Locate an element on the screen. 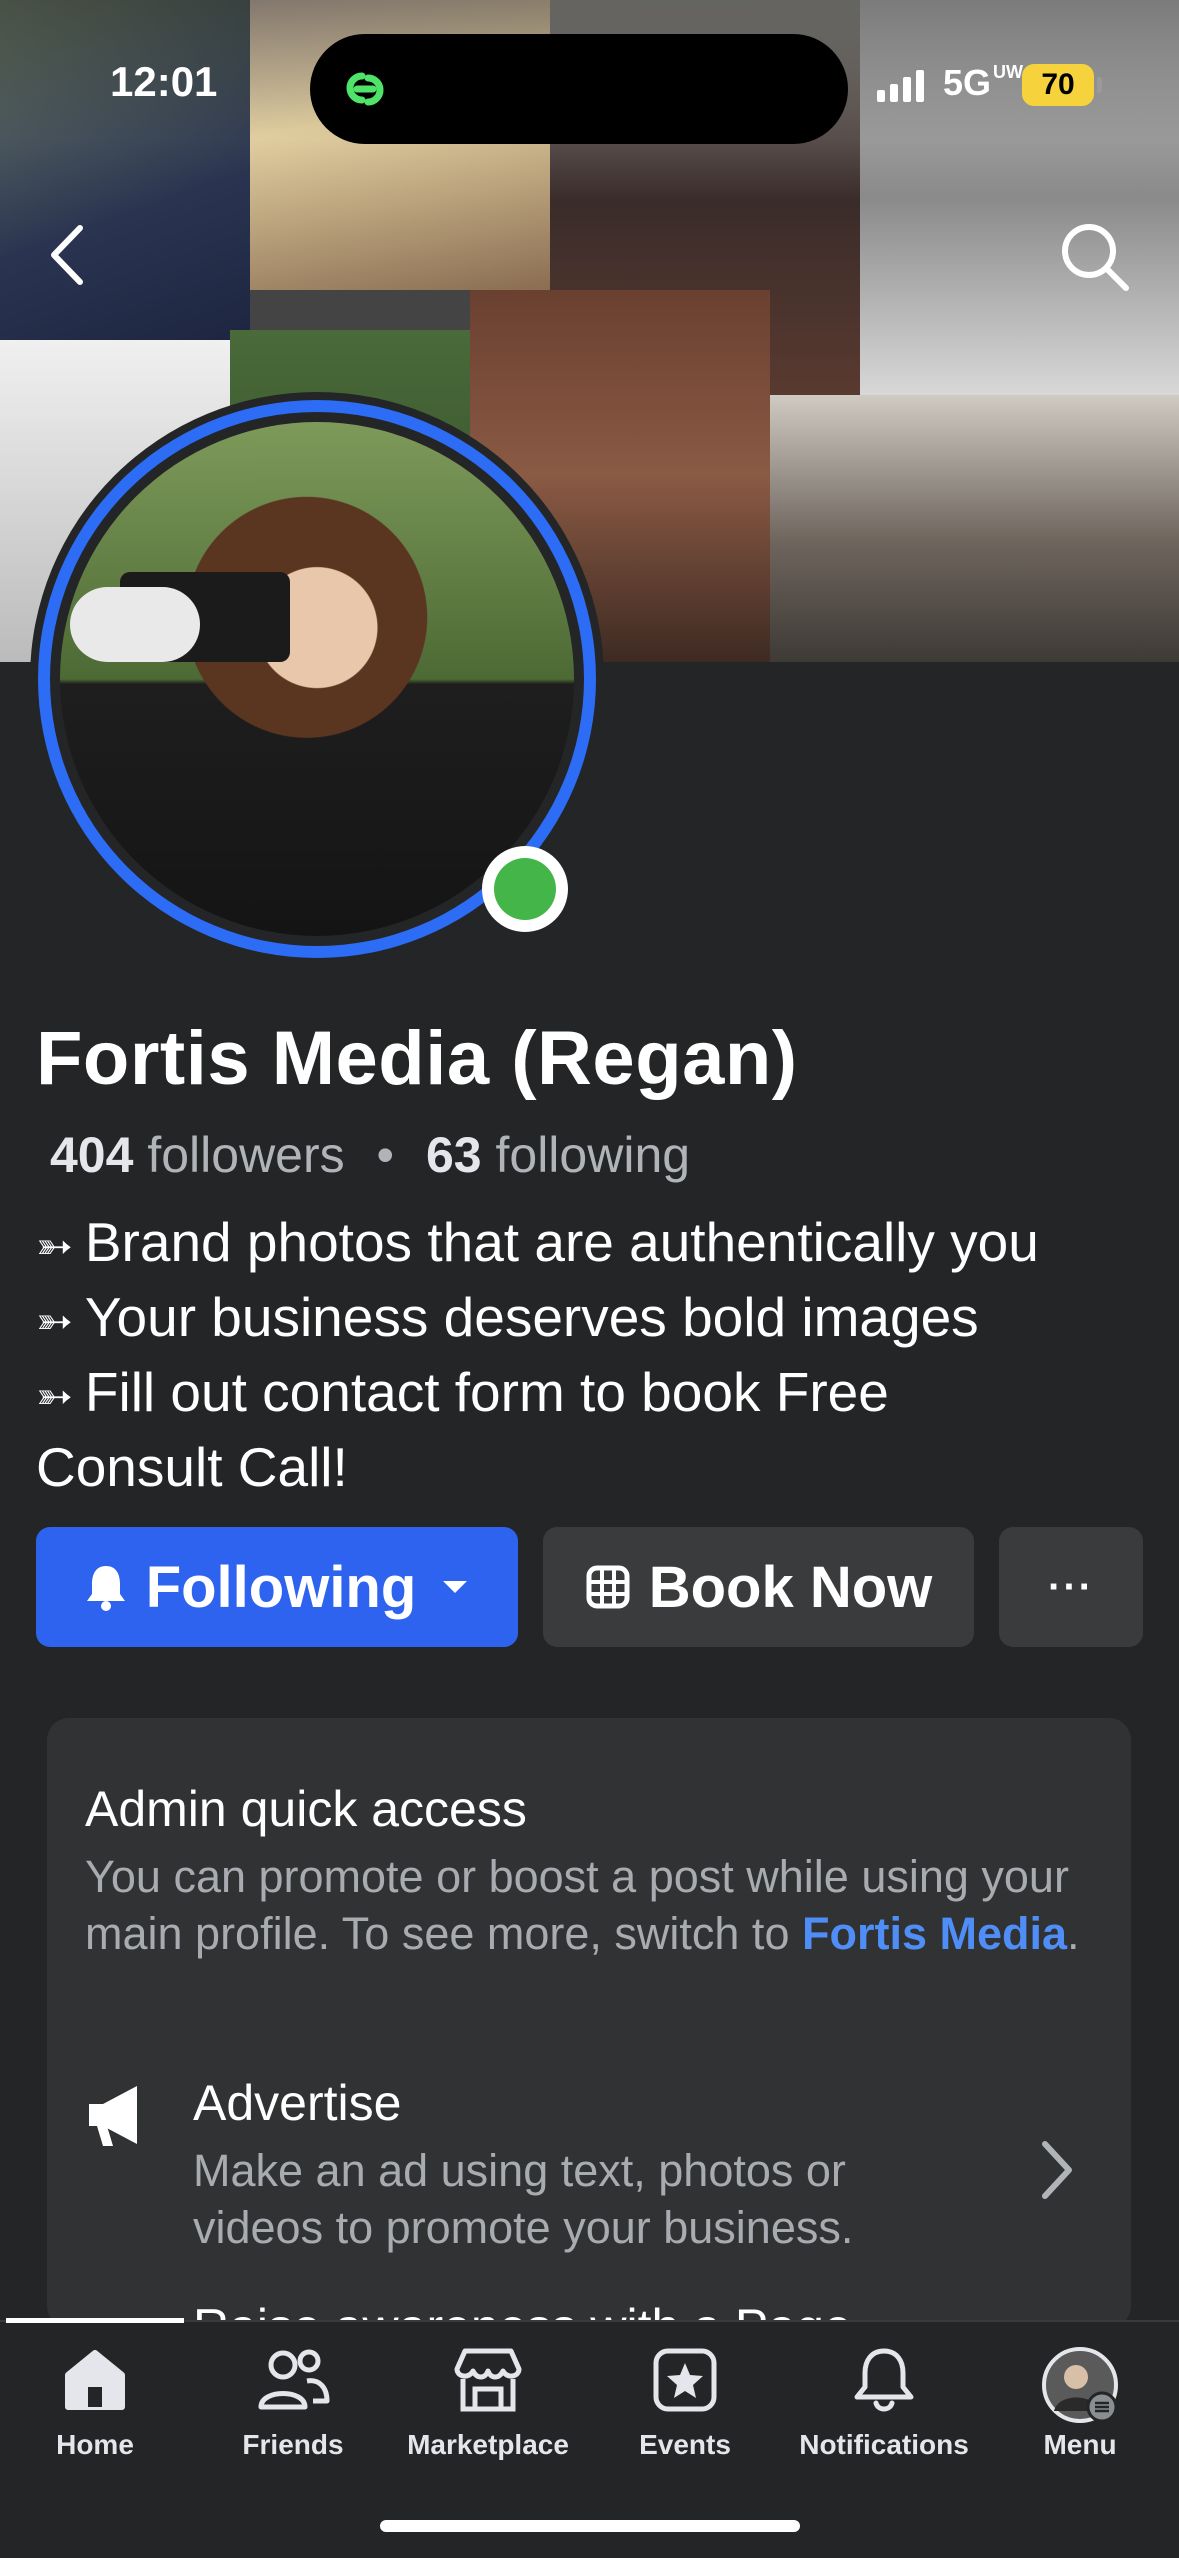 This screenshot has height=2558, width=1179. bio-text: Your business deserves bold images is located at coordinates (531, 1317).